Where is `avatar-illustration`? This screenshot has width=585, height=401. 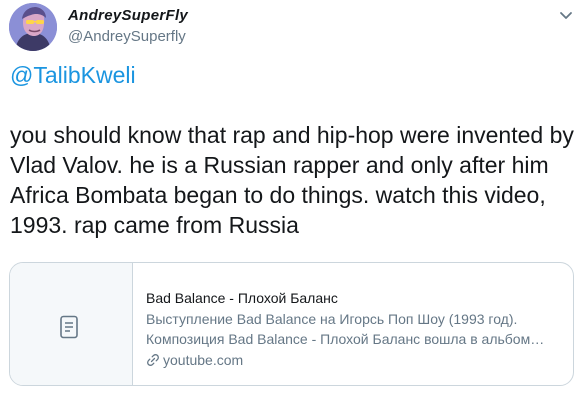 avatar-illustration is located at coordinates (33, 27).